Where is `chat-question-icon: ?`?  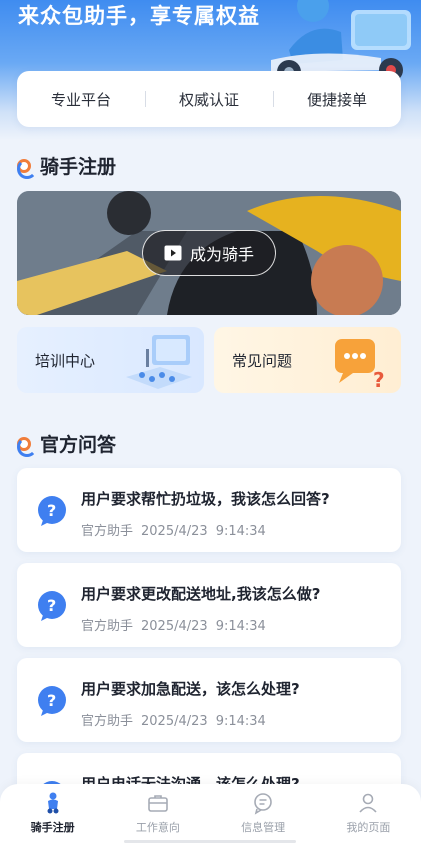
chat-question-icon: ? is located at coordinates (360, 365).